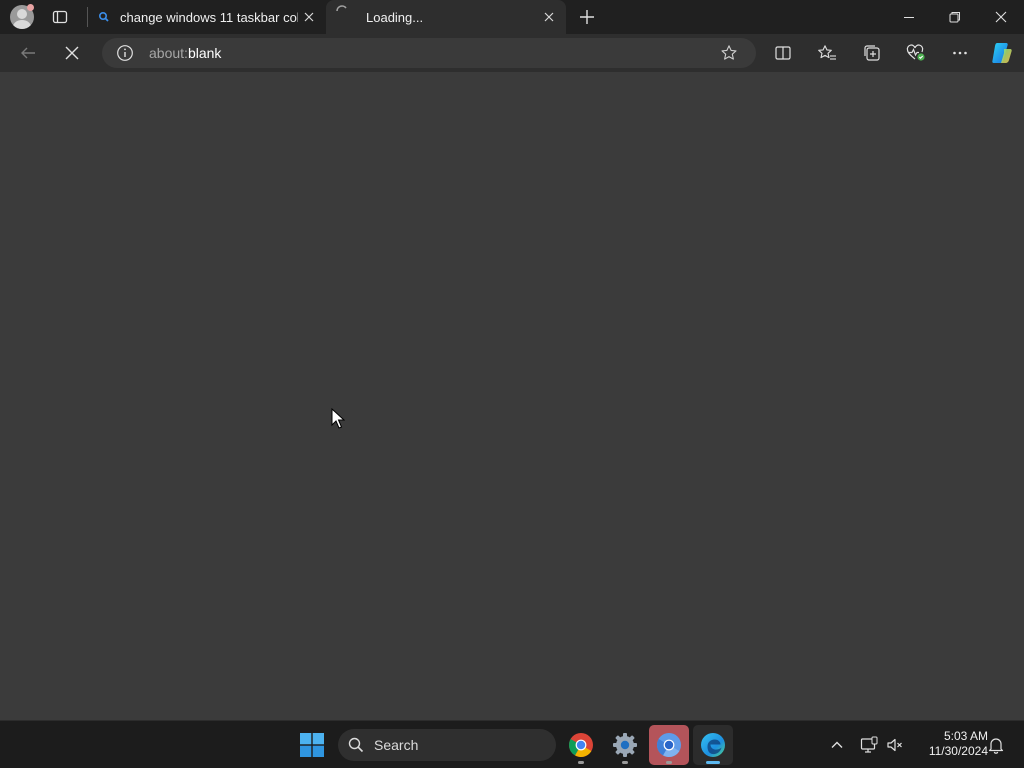 The image size is (1024, 768). I want to click on more-options-button, so click(960, 53).